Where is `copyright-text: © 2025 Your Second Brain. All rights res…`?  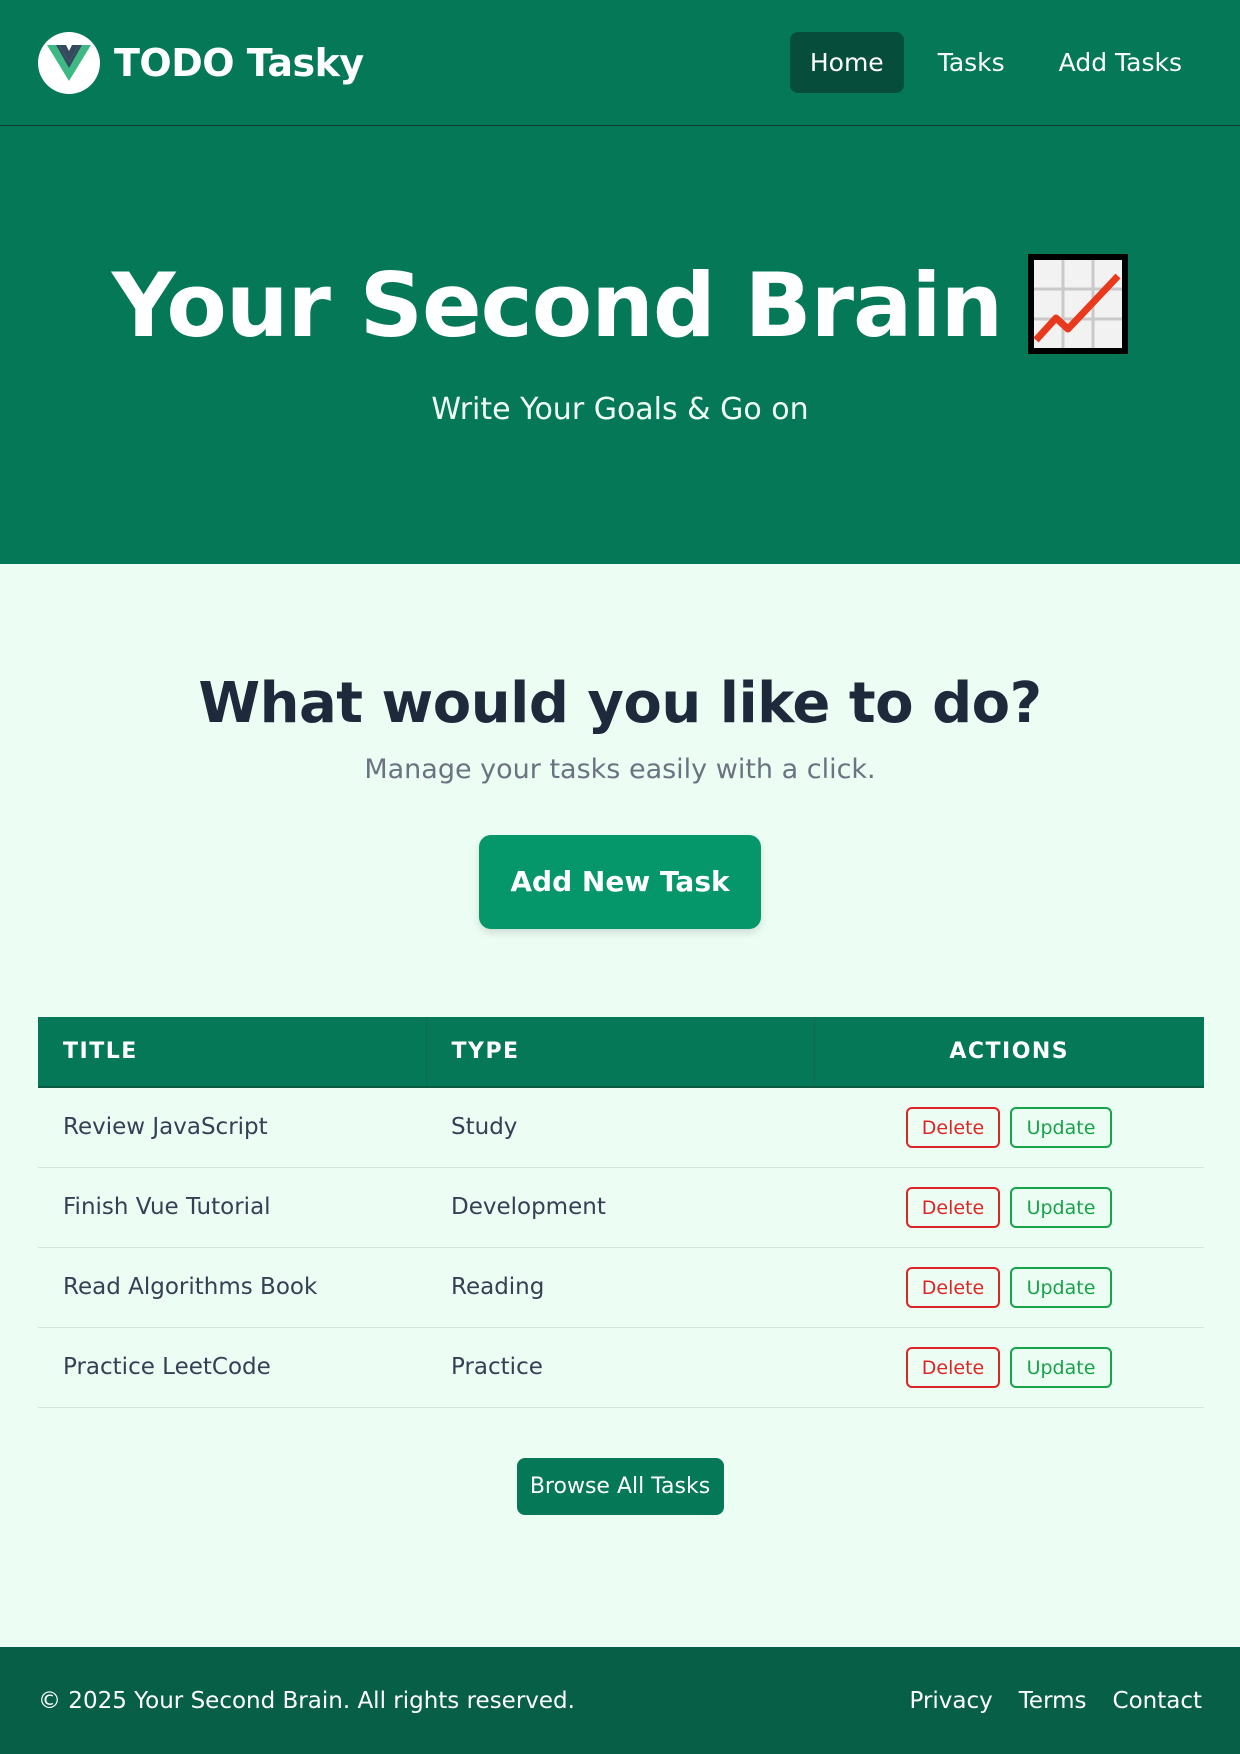 copyright-text: © 2025 Your Second Brain. All rights res… is located at coordinates (306, 1700).